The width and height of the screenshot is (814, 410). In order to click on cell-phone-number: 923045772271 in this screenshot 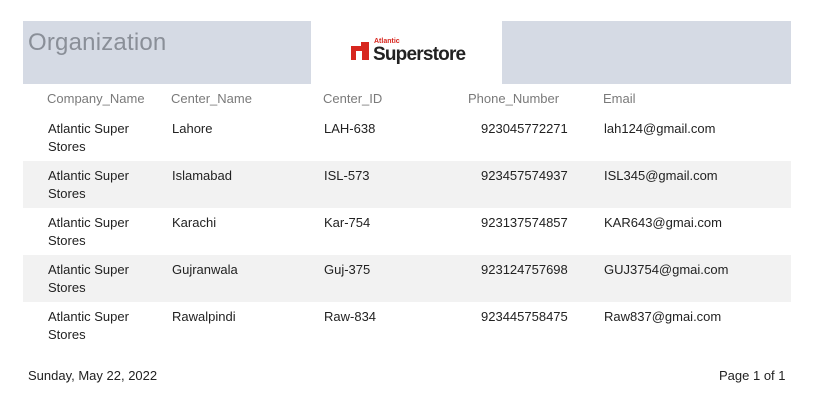, I will do `click(524, 128)`.